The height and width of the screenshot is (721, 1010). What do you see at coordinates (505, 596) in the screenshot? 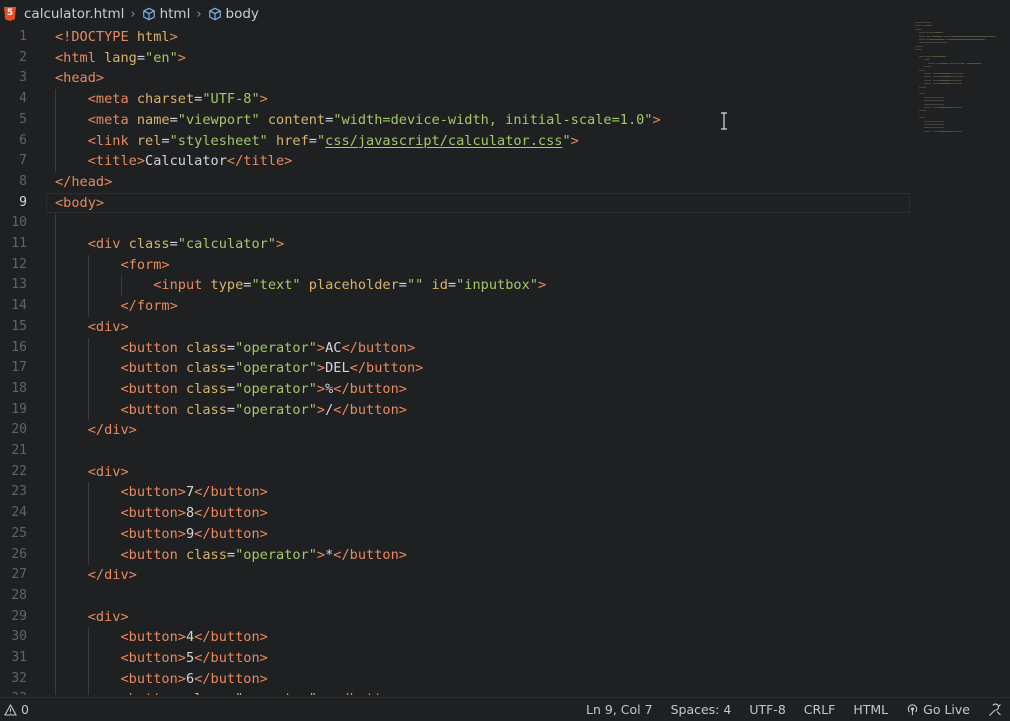
I see `code-line: 28` at bounding box center [505, 596].